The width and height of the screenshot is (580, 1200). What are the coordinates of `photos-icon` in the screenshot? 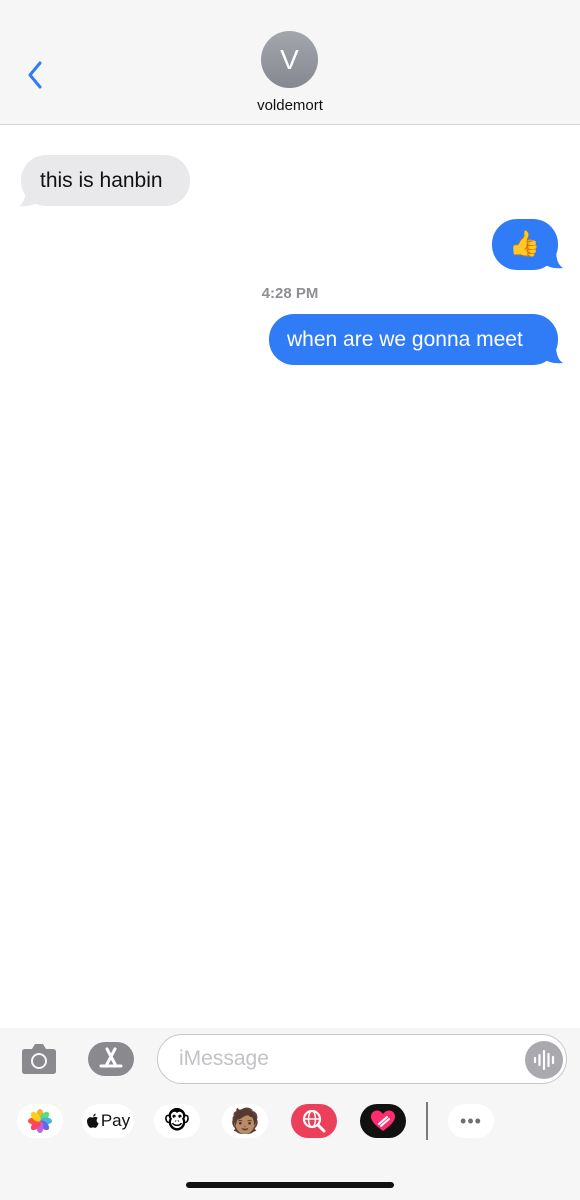 It's located at (40, 1121).